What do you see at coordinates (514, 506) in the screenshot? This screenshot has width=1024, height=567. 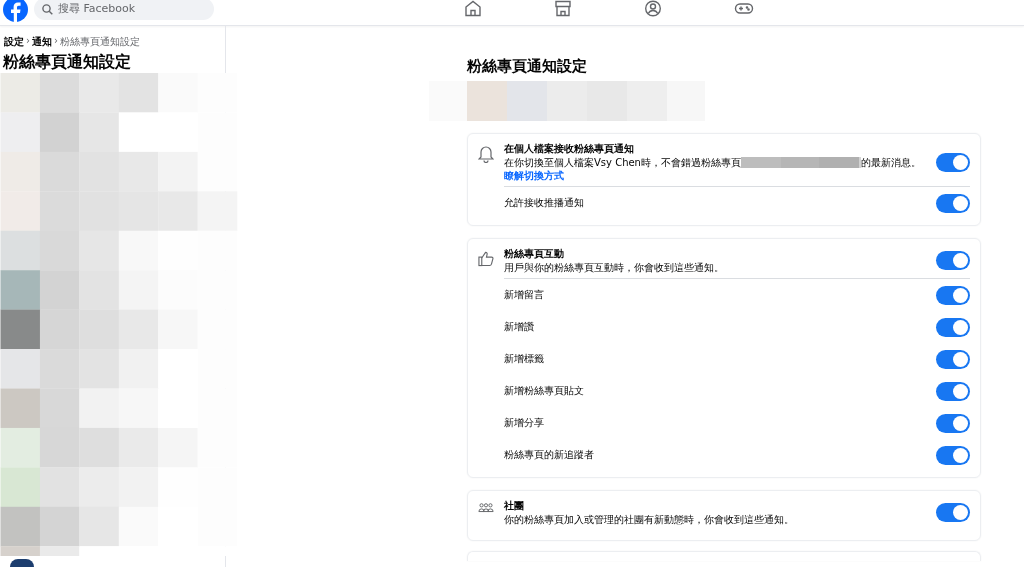 I see `setting-title: 社團` at bounding box center [514, 506].